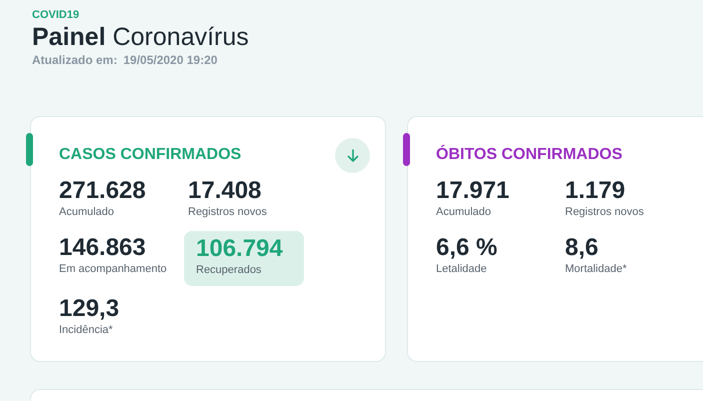 The image size is (703, 401). Describe the element at coordinates (581, 248) in the screenshot. I see `stat-value: 8,6` at that location.